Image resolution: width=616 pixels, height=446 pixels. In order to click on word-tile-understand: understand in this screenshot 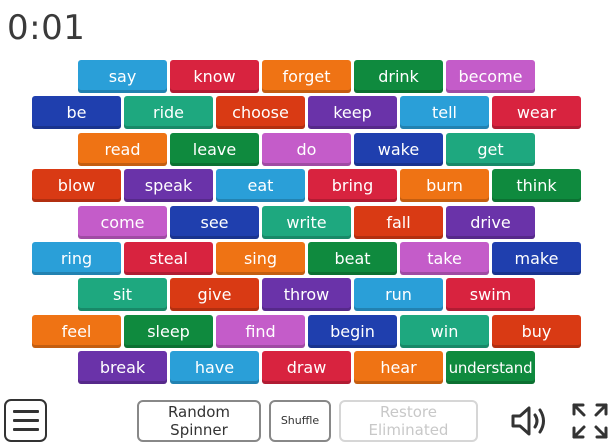, I will do `click(490, 367)`.